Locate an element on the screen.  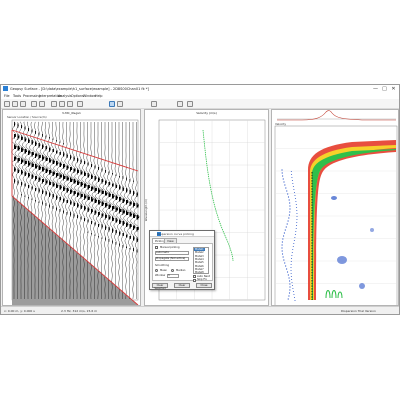
dialog-title: Dispersion curve picking is located at coordinates (175, 234).